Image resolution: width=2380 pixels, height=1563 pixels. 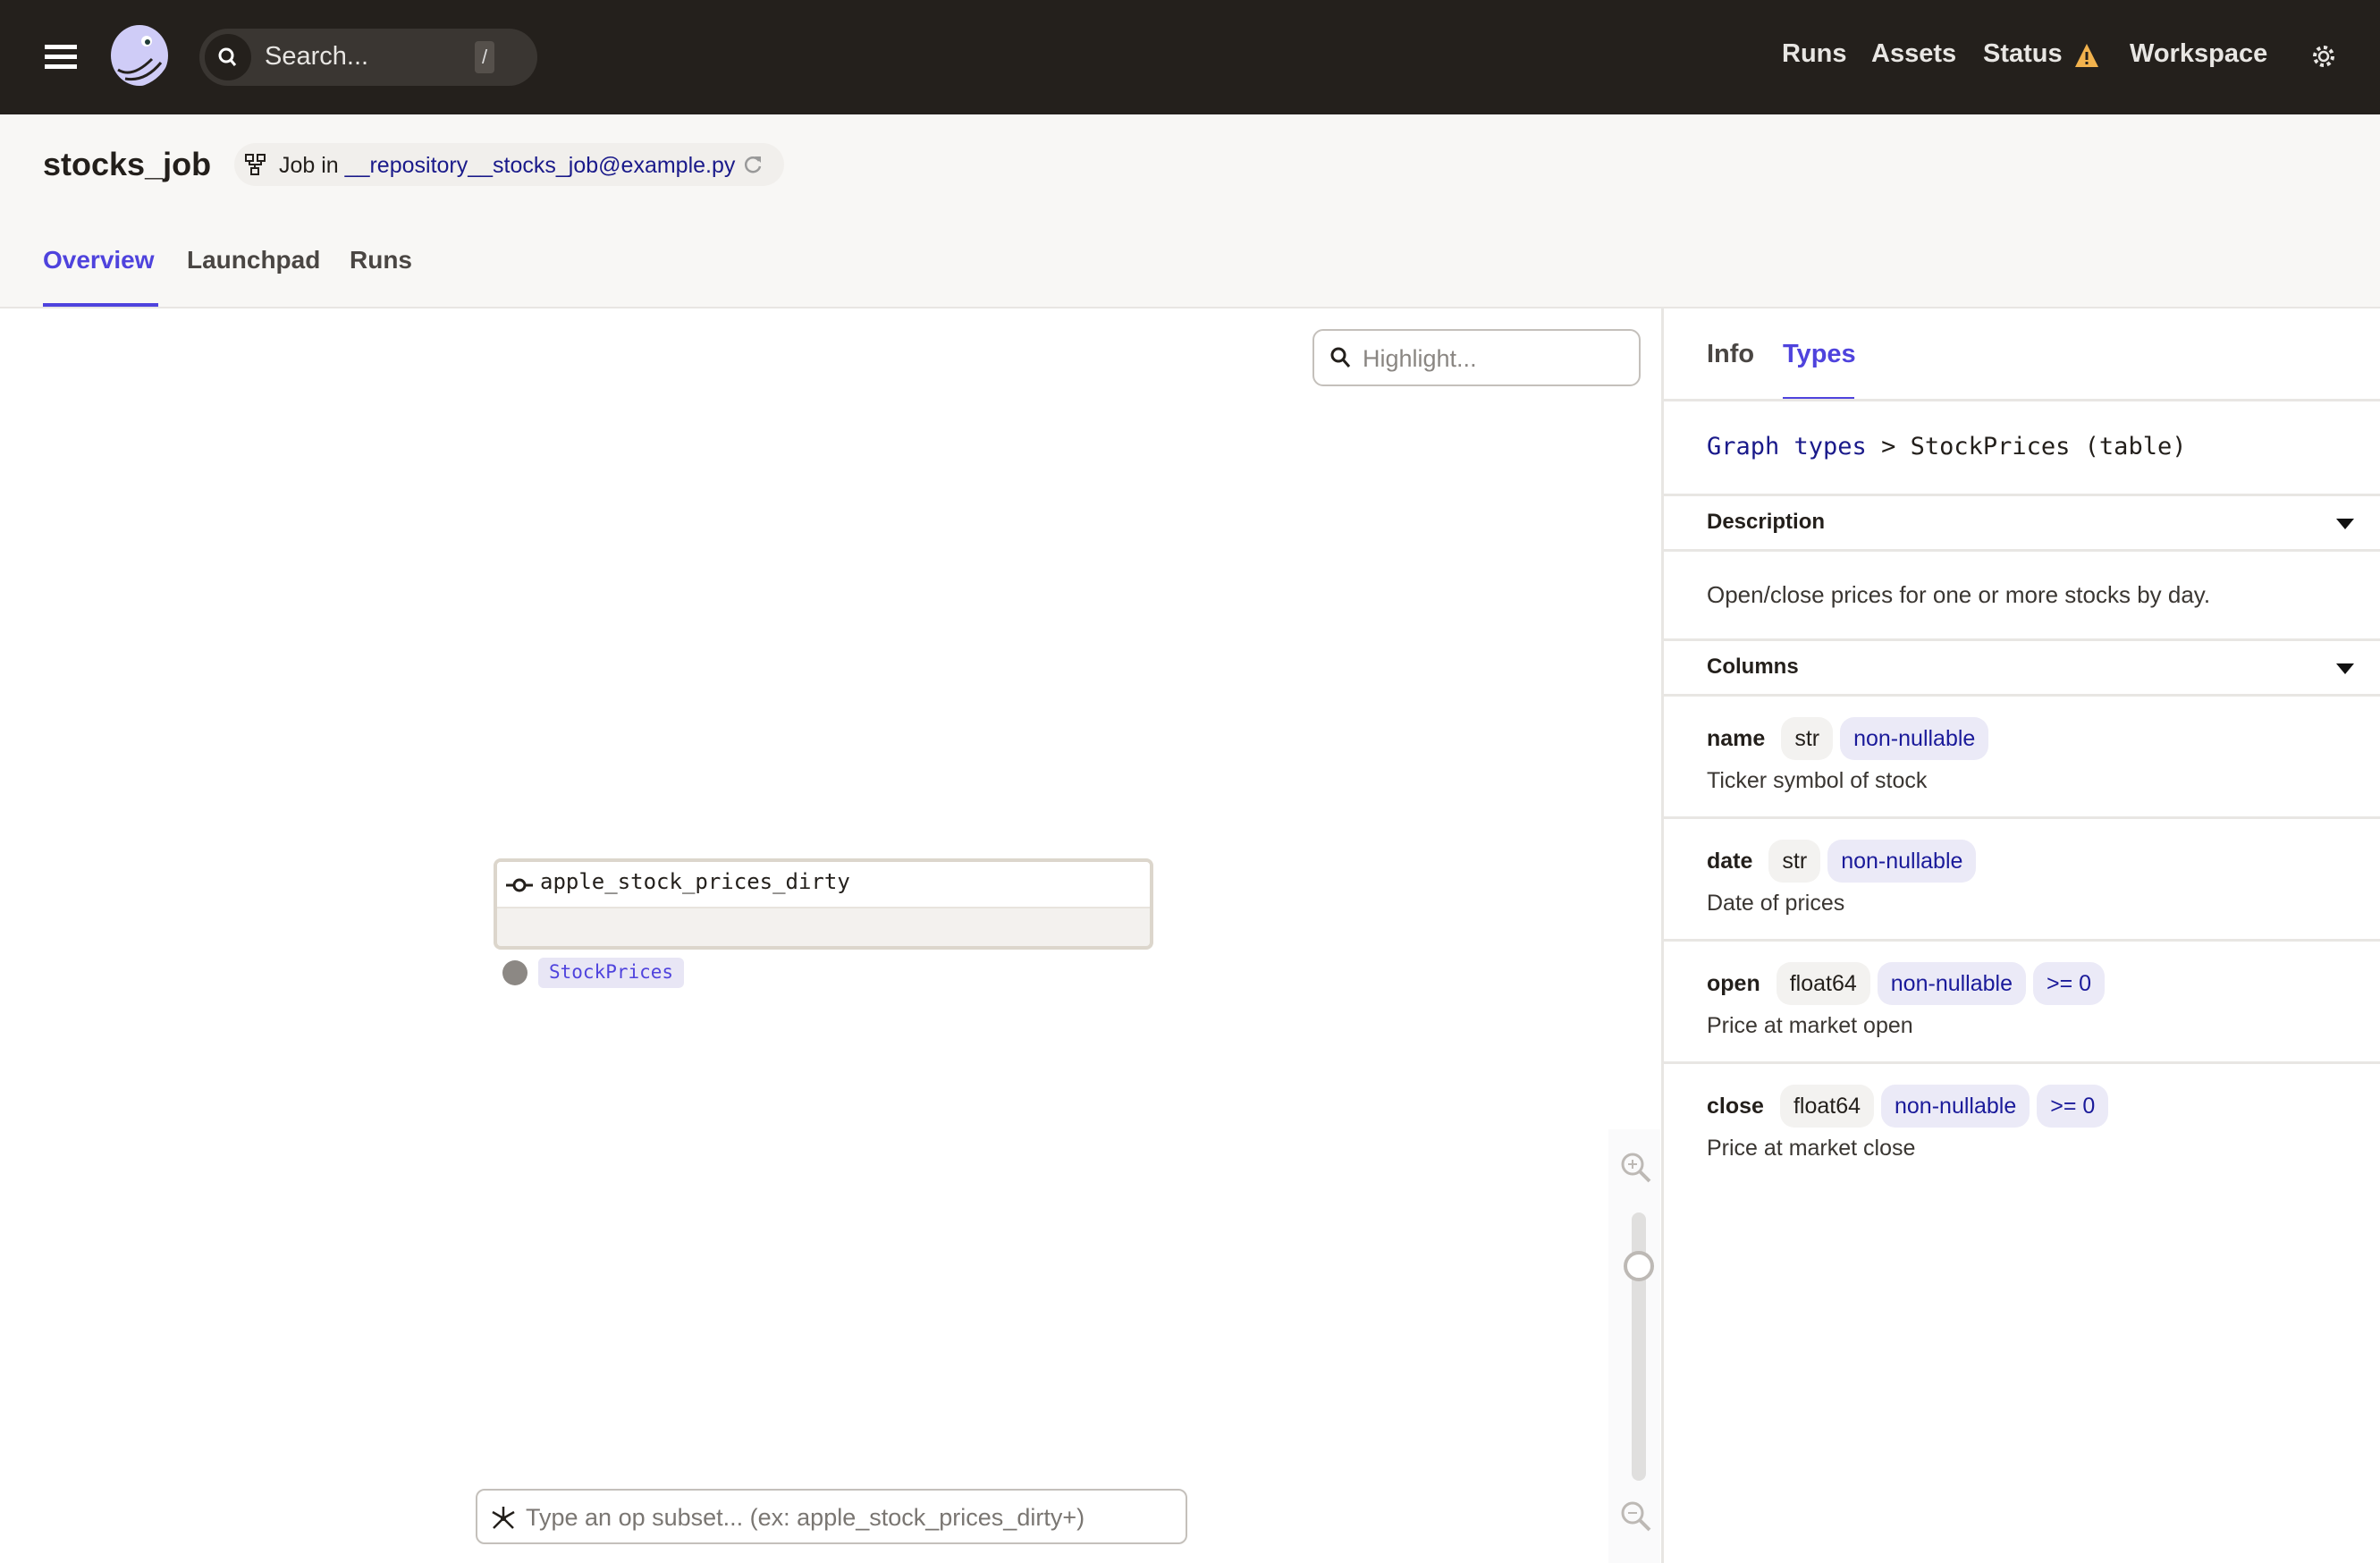 I want to click on column-row: open float64 non-nullable >= 0, so click(x=1906, y=983).